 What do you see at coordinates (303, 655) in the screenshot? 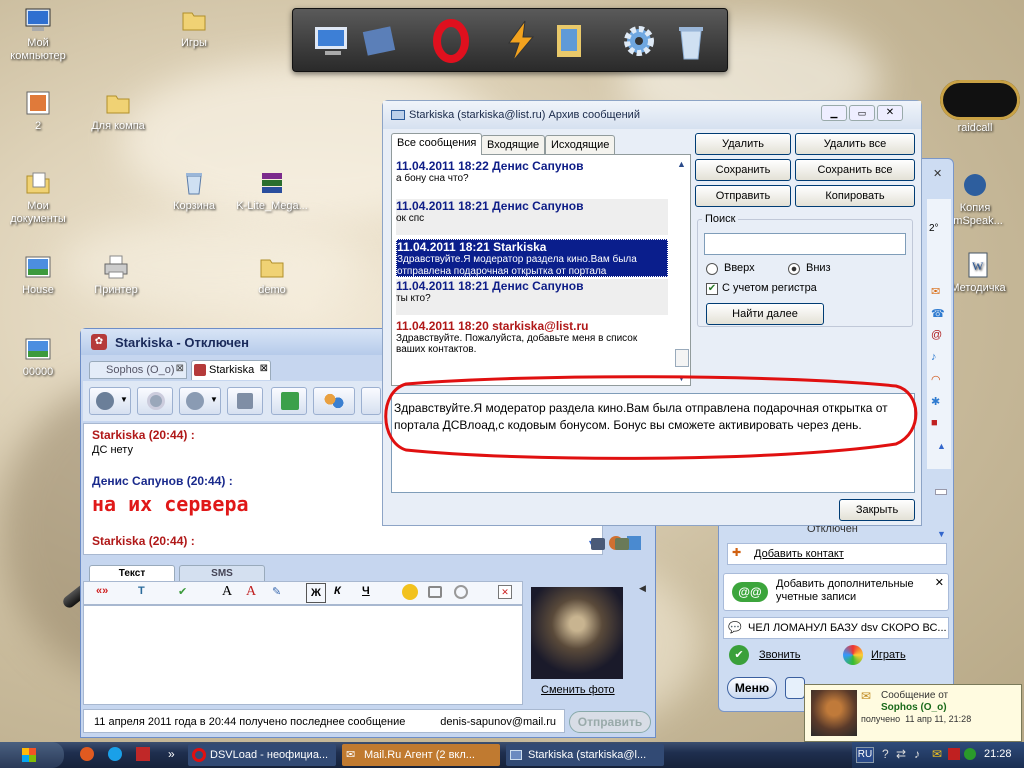
I see `message-input` at bounding box center [303, 655].